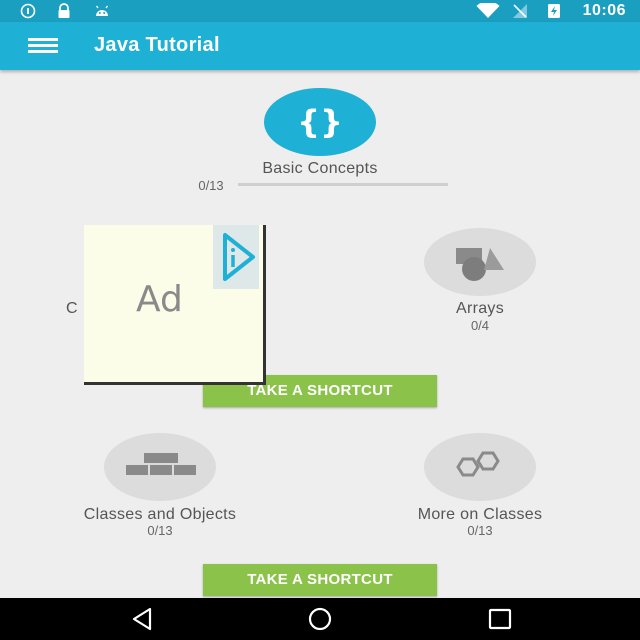 Image resolution: width=640 pixels, height=640 pixels. Describe the element at coordinates (480, 514) in the screenshot. I see `lesson-more-on-classes-label: More on Classes` at that location.